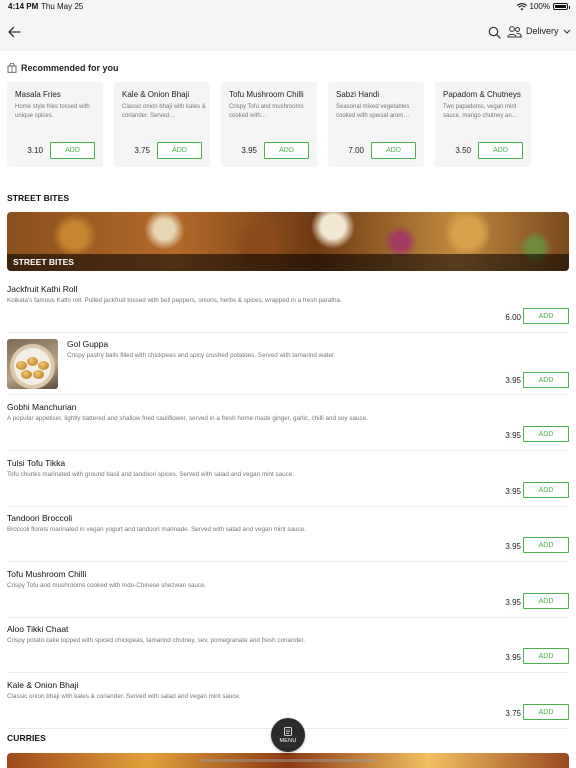  Describe the element at coordinates (356, 150) in the screenshot. I see `recommended-card-price: 7.00` at that location.